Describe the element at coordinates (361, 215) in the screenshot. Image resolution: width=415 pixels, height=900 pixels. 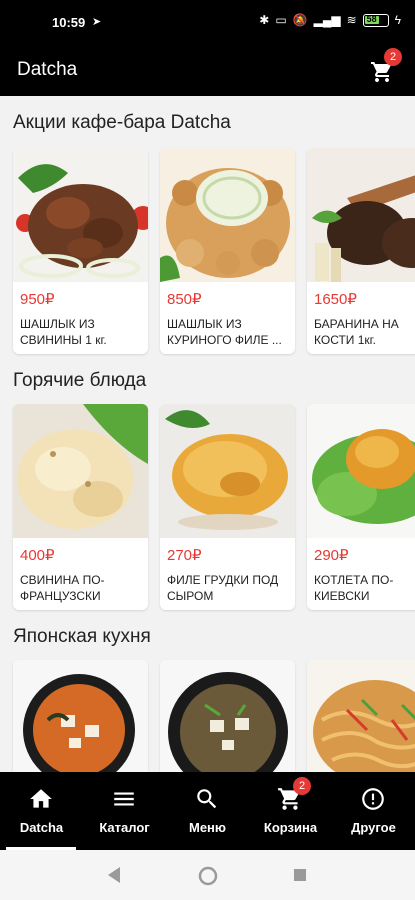
I see `lamb-on-bone-image` at that location.